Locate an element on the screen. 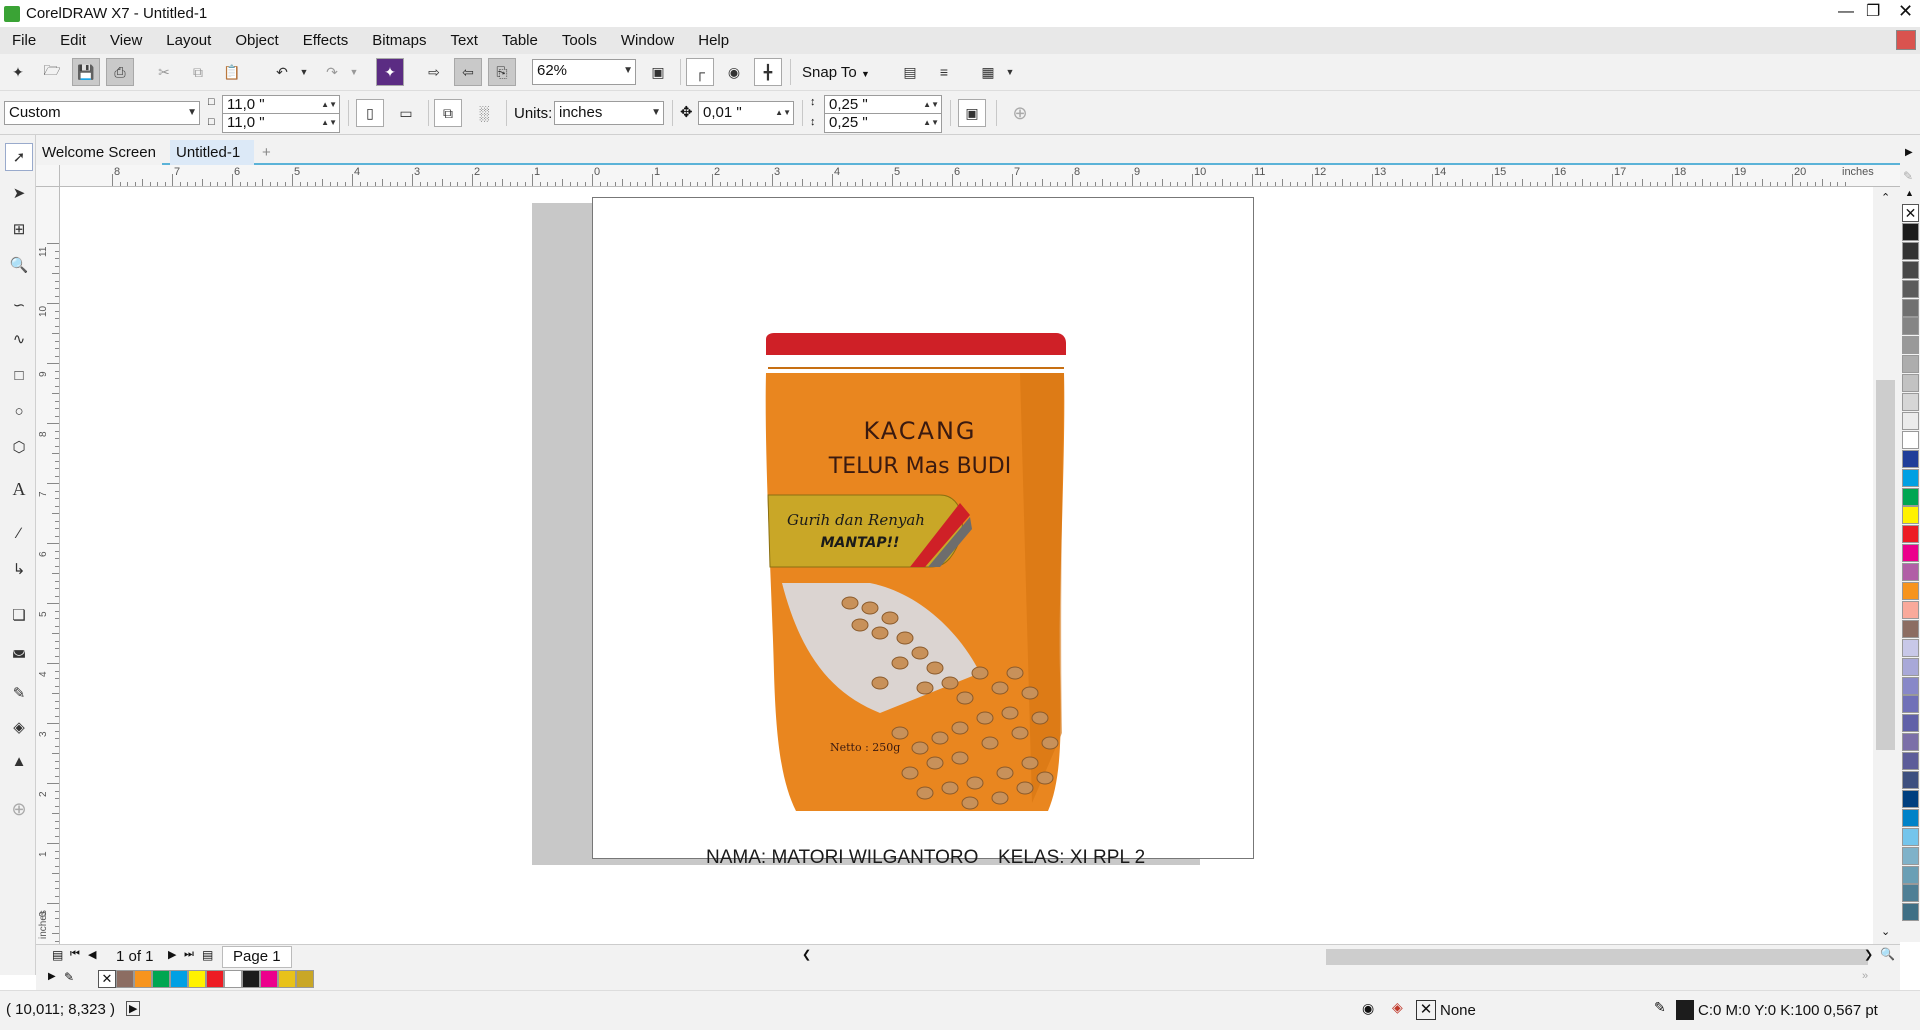 The image size is (1920, 1030). expand-dockers-icon: ▶ is located at coordinates (1909, 152).